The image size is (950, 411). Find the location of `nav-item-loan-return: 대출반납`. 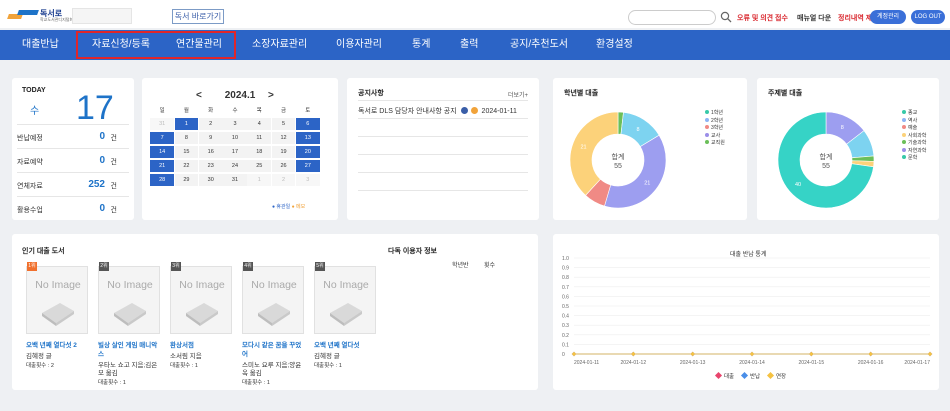

nav-item-loan-return: 대출반납 is located at coordinates (40, 45).